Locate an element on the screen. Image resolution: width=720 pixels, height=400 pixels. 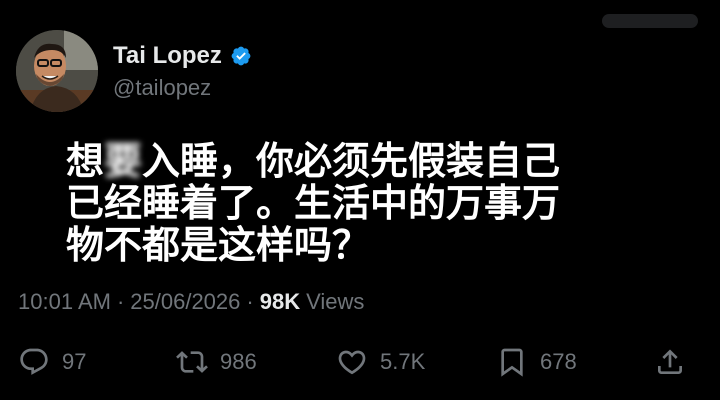
tweet-line-1-end: 入睡，你必须先假装自己 is located at coordinates (351, 161).